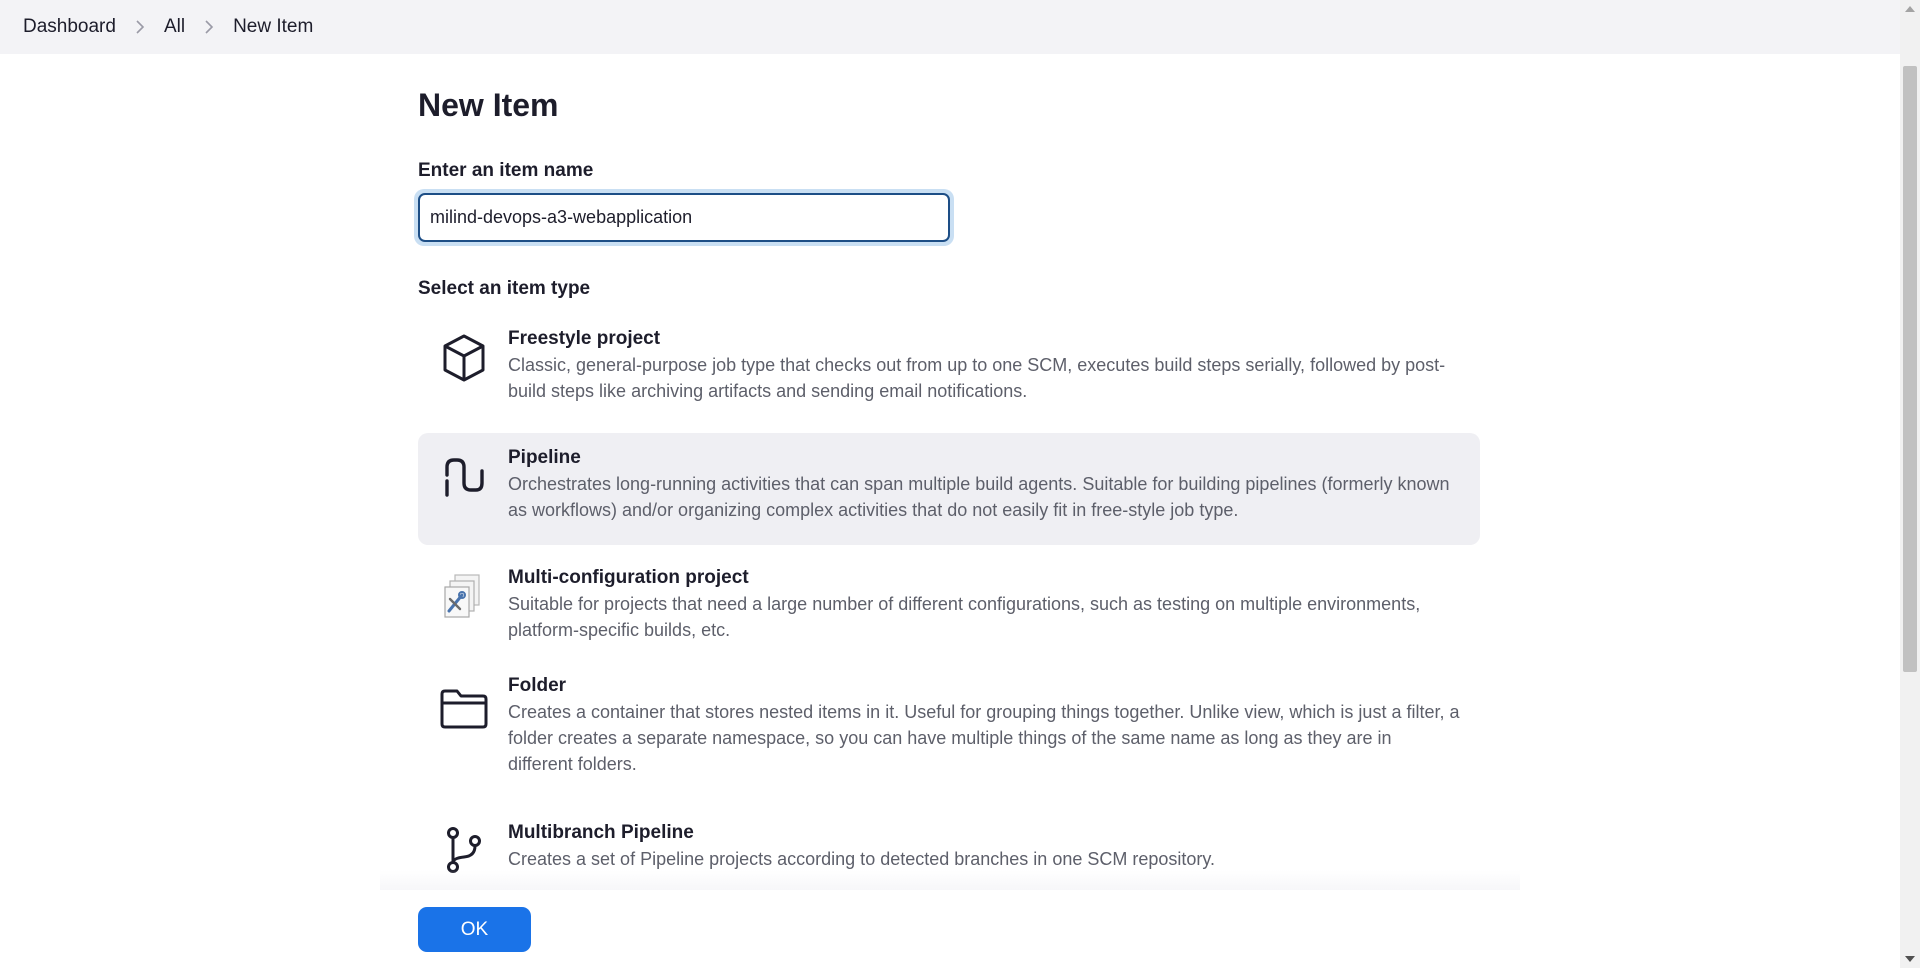 This screenshot has height=968, width=1920. I want to click on item-type-title: Folder, so click(537, 685).